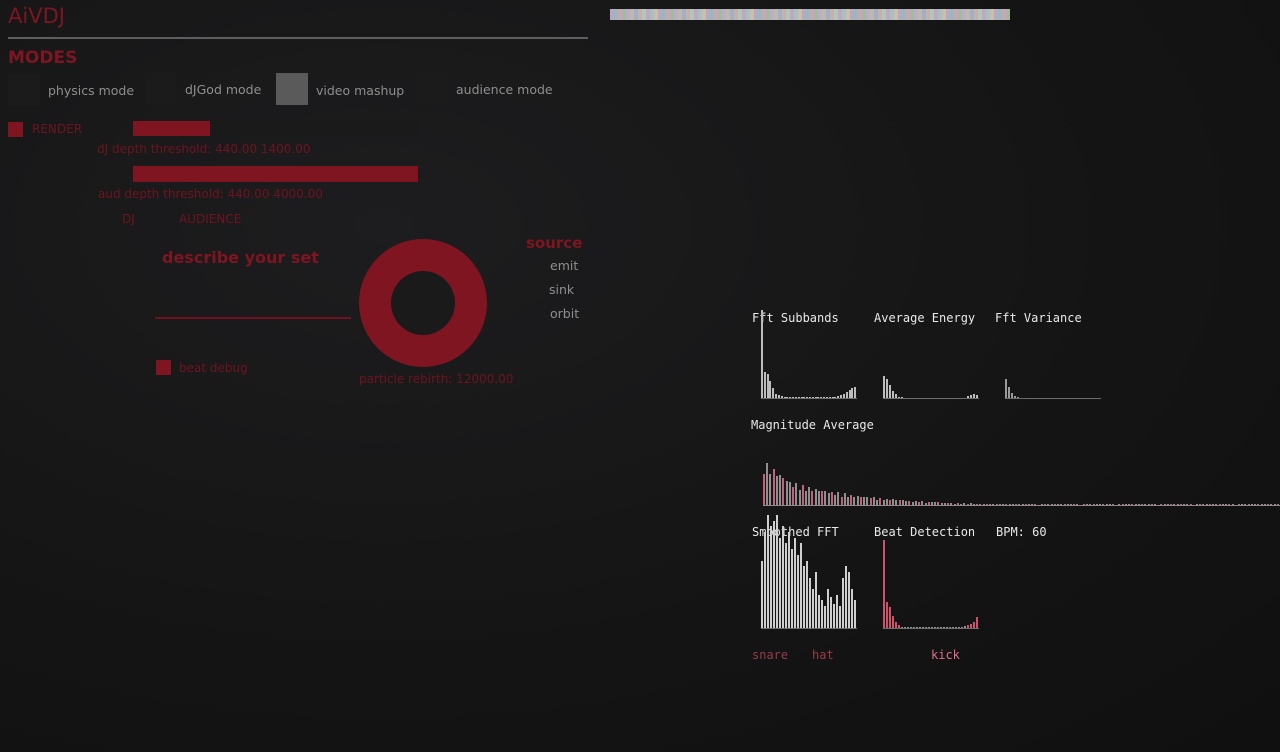 This screenshot has height=752, width=1280. What do you see at coordinates (945, 655) in the screenshot?
I see `kick-label: kick` at bounding box center [945, 655].